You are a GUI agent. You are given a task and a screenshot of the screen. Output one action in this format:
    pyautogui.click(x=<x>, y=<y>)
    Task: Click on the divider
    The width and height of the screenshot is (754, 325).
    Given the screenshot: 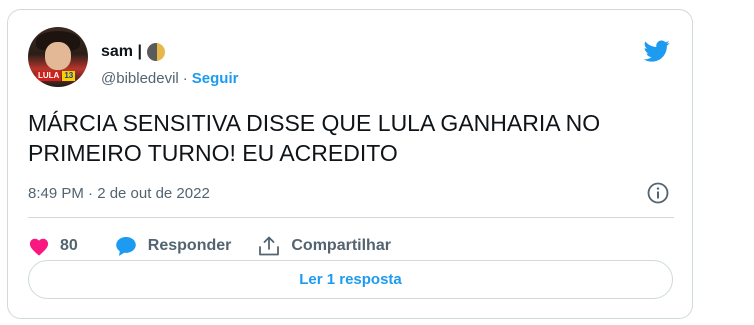 What is the action you would take?
    pyautogui.click(x=351, y=217)
    